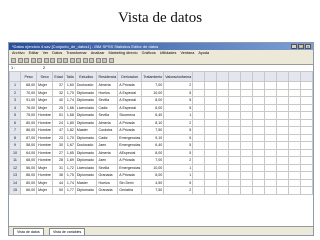 The height and width of the screenshot is (240, 320). Describe the element at coordinates (29, 167) in the screenshot. I see `data-cell: 56,00` at that location.